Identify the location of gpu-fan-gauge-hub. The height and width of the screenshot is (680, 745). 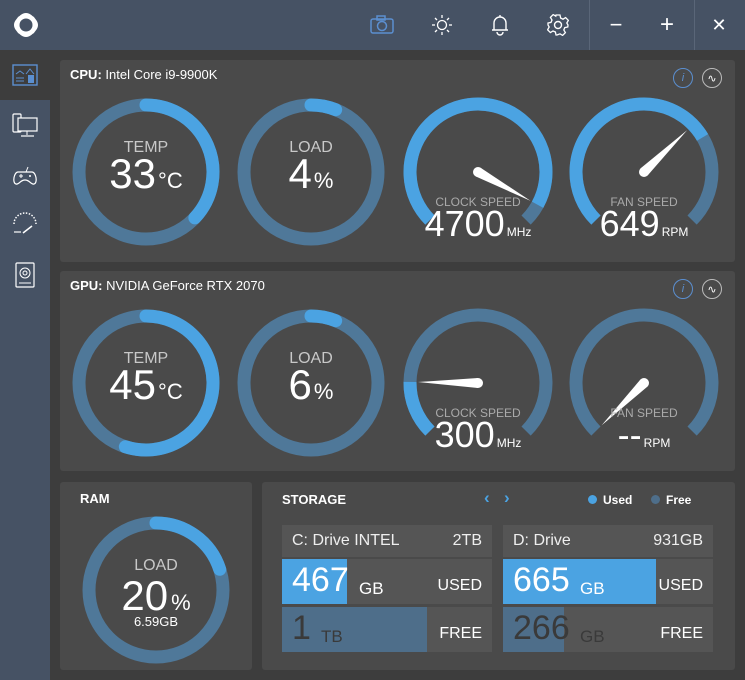
(644, 383).